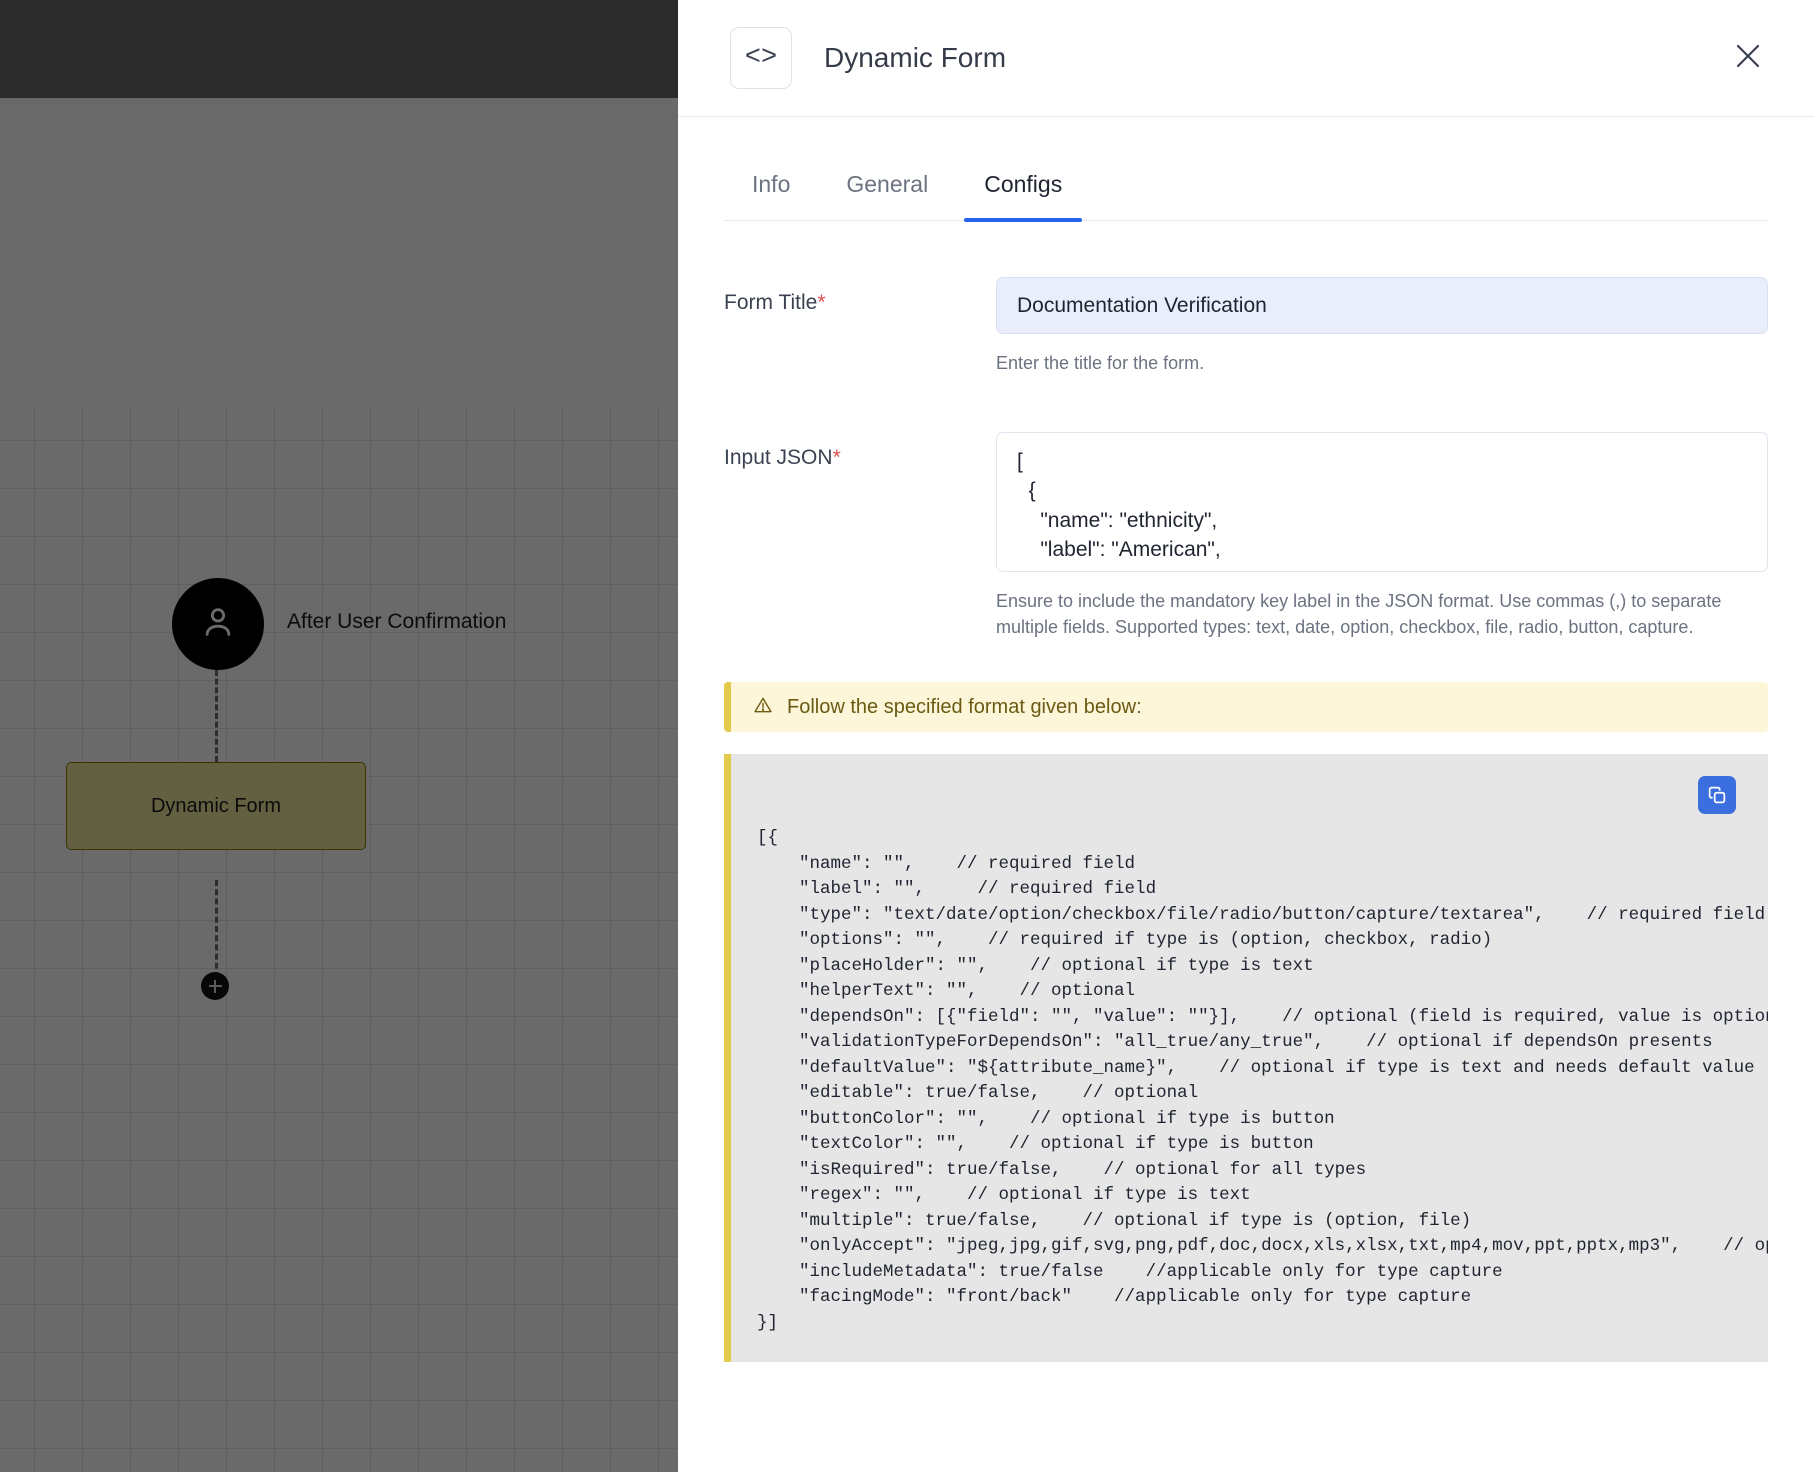 The image size is (1814, 1472). Describe the element at coordinates (215, 986) in the screenshot. I see `add-node-button` at that location.